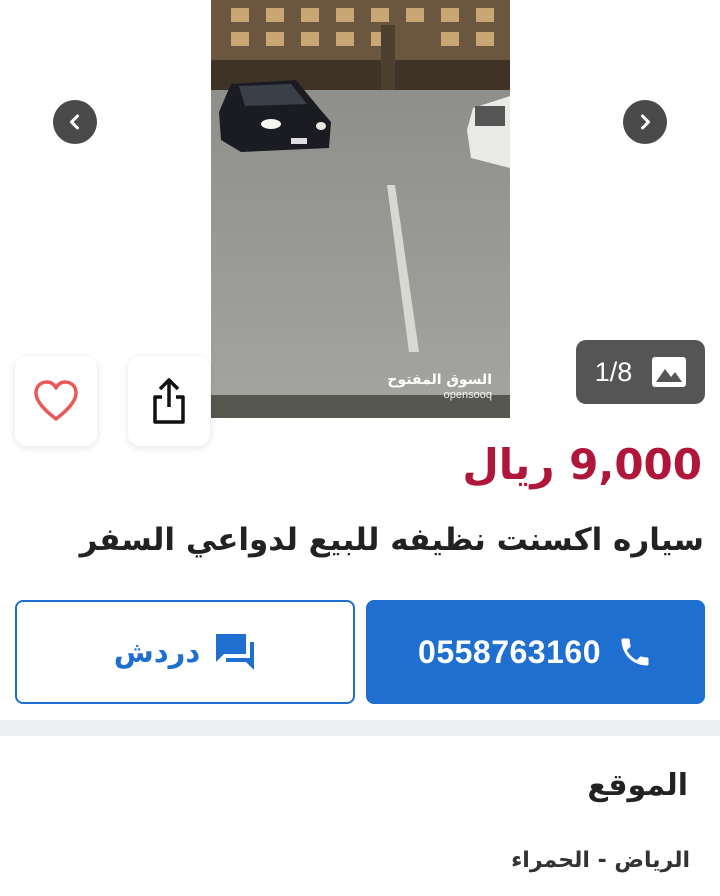  What do you see at coordinates (467, 395) in the screenshot?
I see `watermark-latin: opensooq` at bounding box center [467, 395].